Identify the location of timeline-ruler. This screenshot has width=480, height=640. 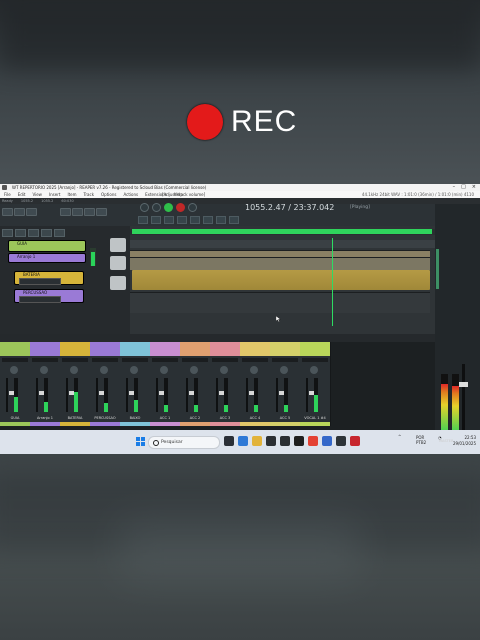
(282, 244).